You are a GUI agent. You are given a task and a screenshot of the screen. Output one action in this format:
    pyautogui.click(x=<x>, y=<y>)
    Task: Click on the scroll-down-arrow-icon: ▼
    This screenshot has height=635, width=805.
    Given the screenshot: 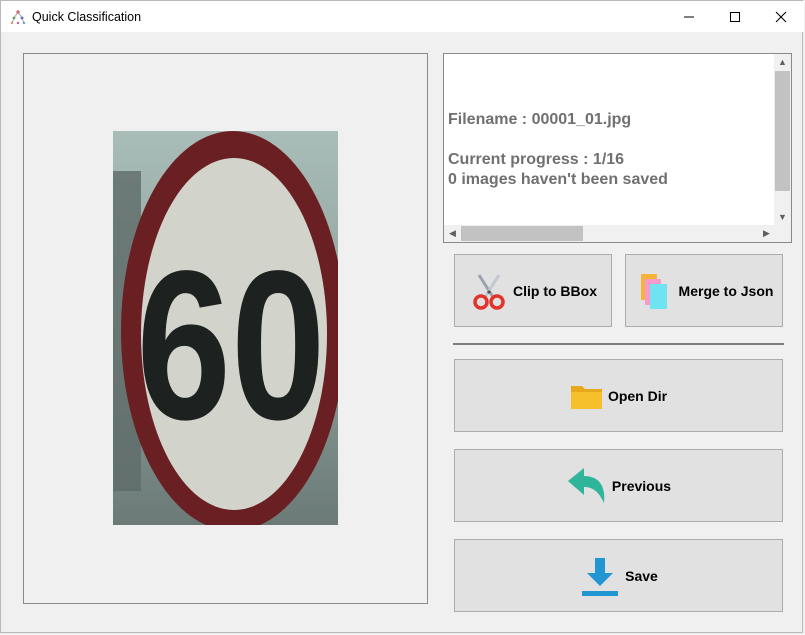 What is the action you would take?
    pyautogui.click(x=782, y=217)
    